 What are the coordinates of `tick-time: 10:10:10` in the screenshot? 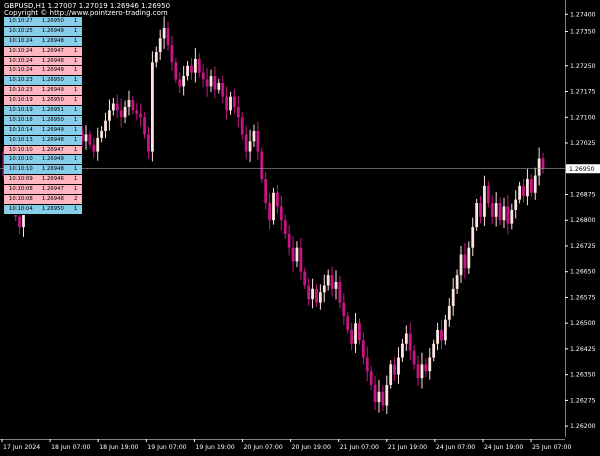 It's located at (21, 149).